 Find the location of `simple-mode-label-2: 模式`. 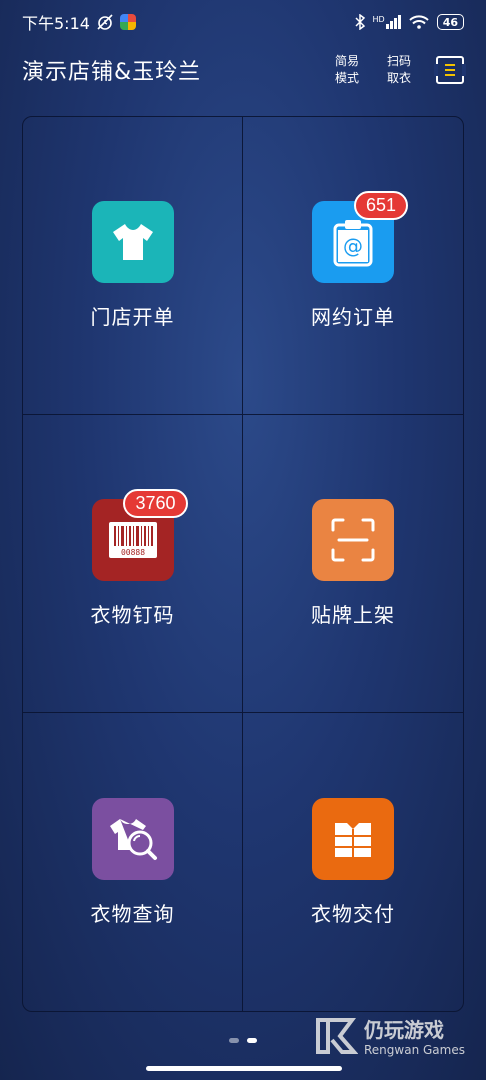

simple-mode-label-2: 模式 is located at coordinates (346, 78).